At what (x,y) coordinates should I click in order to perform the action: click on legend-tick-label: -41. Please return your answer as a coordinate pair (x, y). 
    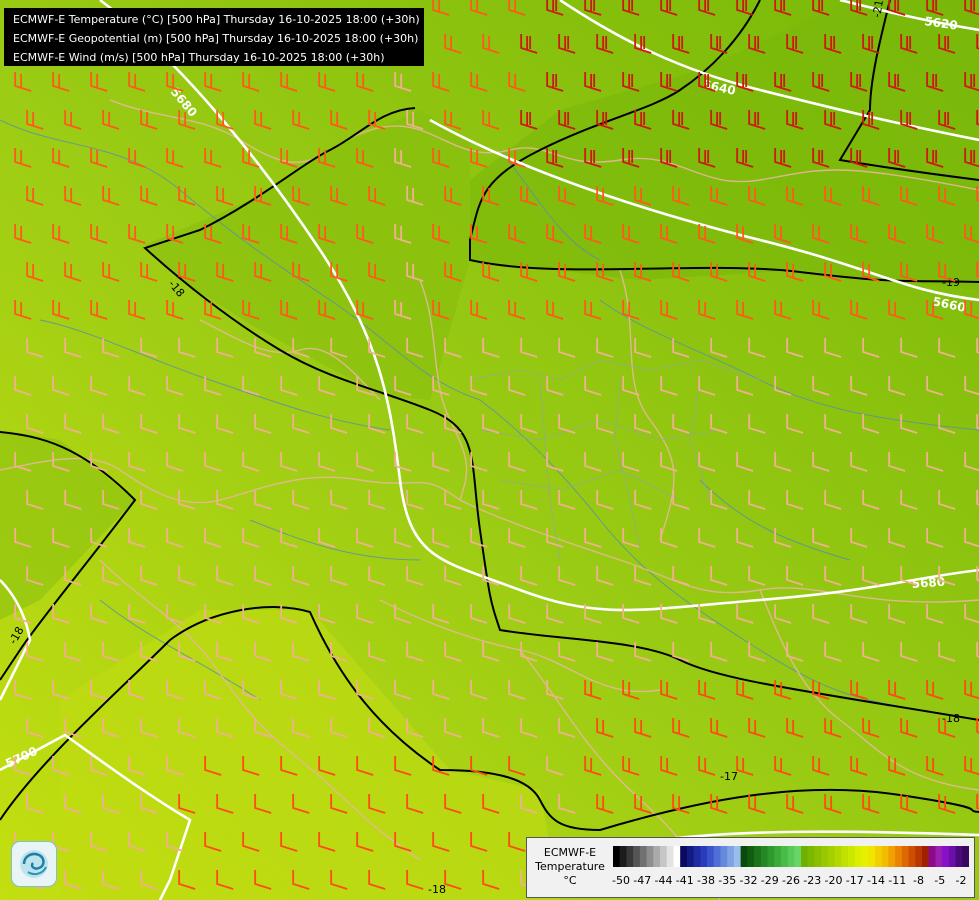
    Looking at the image, I should click on (684, 880).